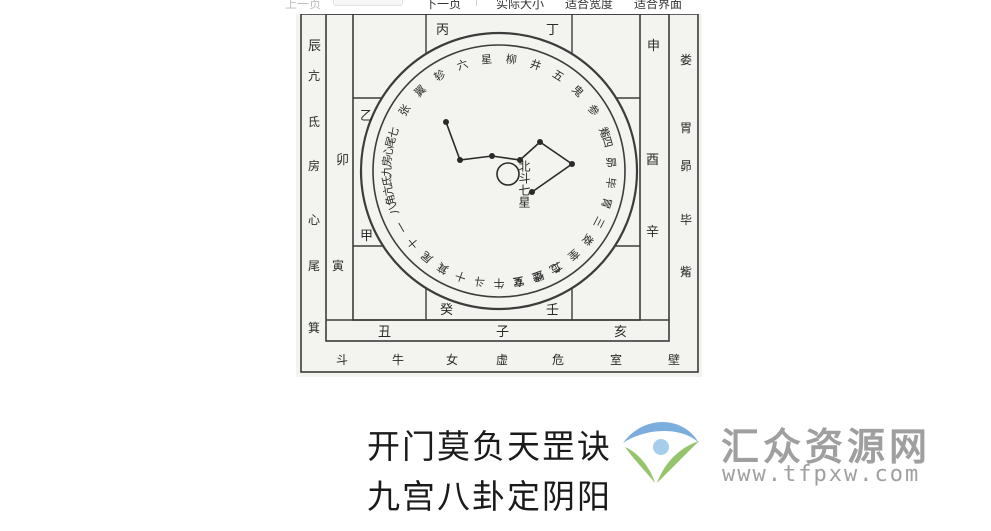  I want to click on mansion-label: 胃, so click(686, 128).